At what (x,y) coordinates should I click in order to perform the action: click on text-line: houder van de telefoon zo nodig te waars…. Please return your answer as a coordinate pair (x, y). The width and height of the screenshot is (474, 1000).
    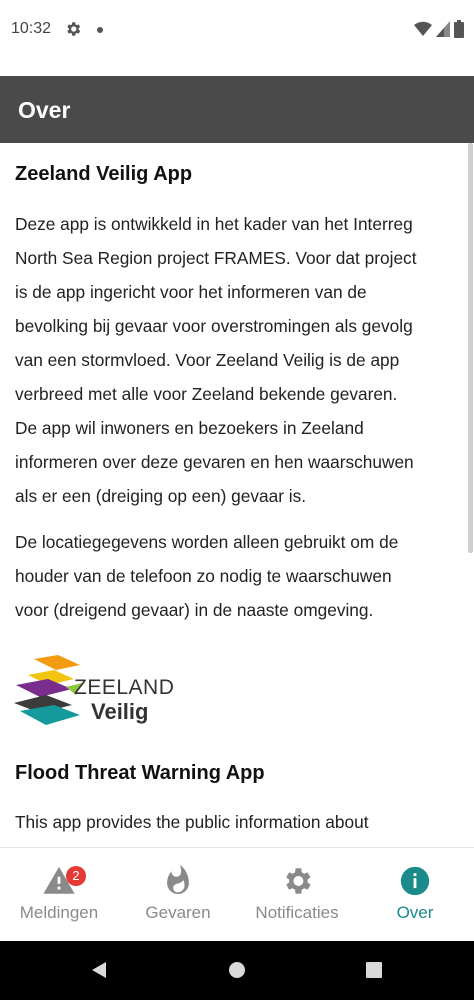
    Looking at the image, I should click on (203, 576).